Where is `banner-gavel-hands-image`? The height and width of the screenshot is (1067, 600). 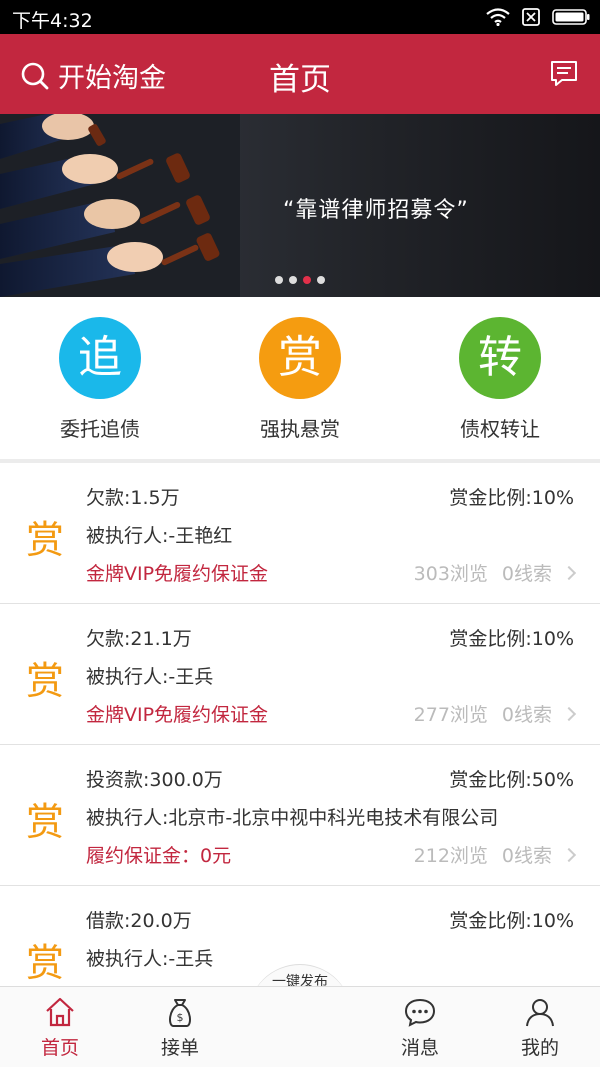
banner-gavel-hands-image is located at coordinates (120, 205).